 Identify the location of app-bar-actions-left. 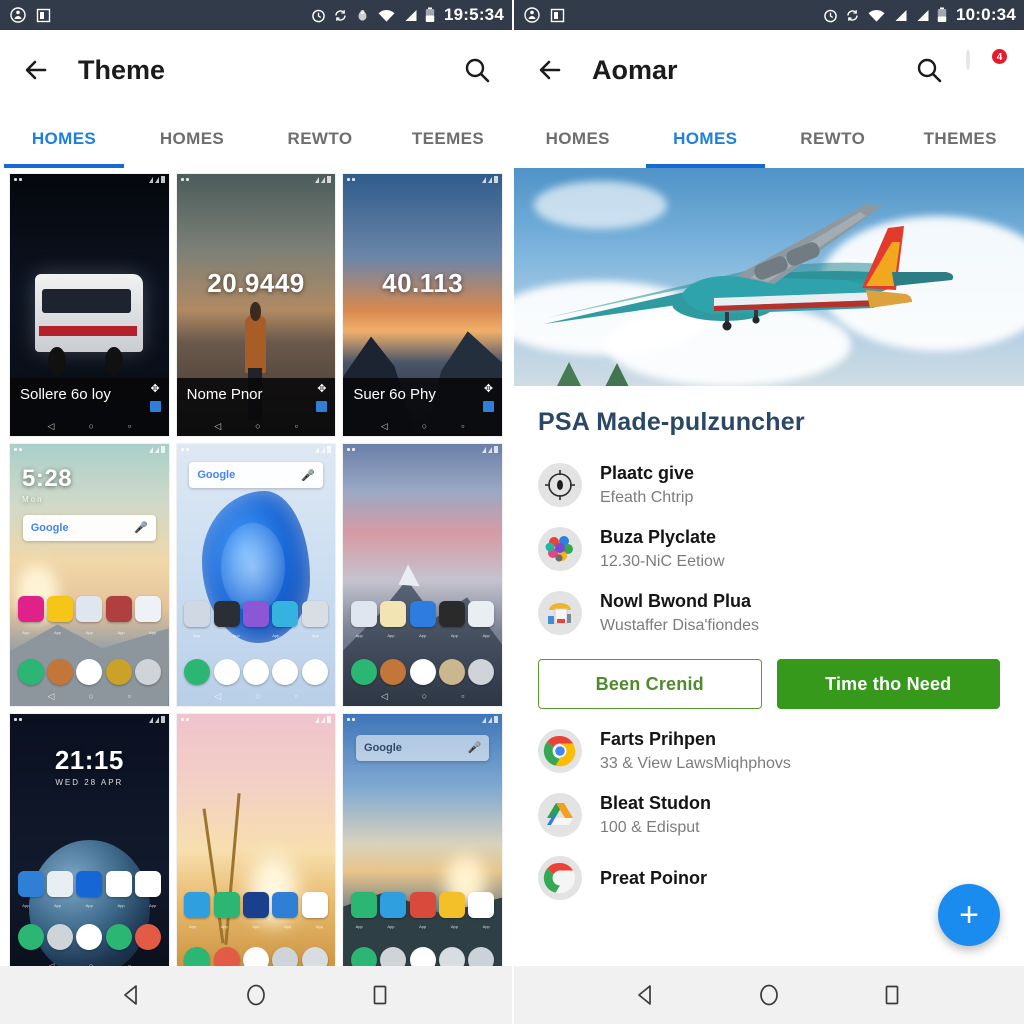
(477, 70).